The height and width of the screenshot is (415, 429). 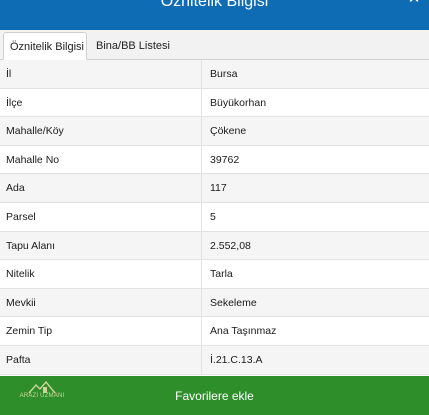 I want to click on attribute-key: Zemin Tip, so click(x=101, y=331).